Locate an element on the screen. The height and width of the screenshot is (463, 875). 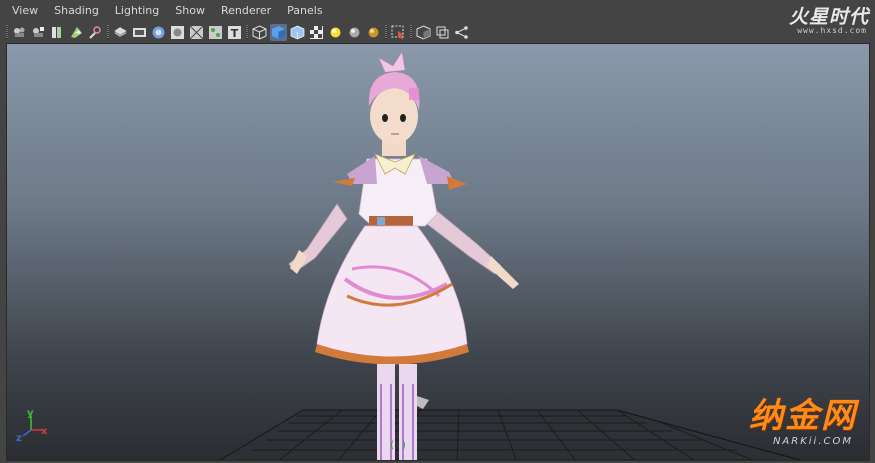
image-plane-icon is located at coordinates (76, 32).